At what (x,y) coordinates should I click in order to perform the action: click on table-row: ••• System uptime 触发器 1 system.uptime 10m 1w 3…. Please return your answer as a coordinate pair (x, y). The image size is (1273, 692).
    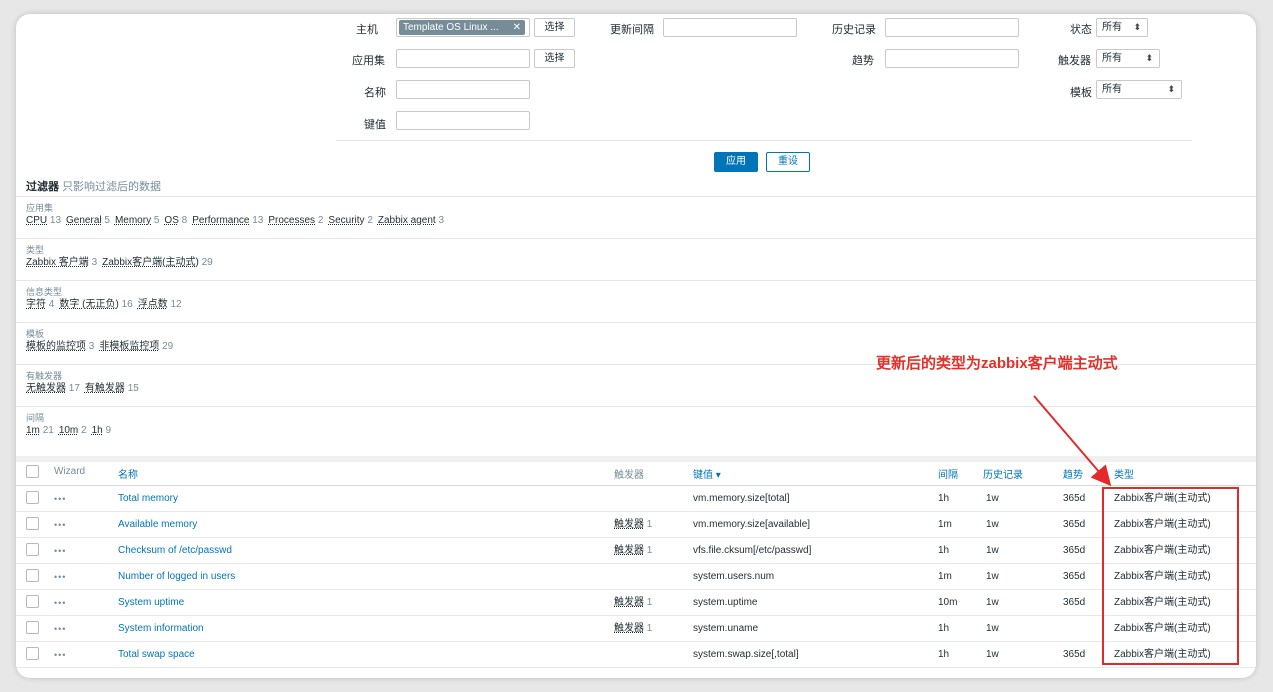
    Looking at the image, I should click on (636, 603).